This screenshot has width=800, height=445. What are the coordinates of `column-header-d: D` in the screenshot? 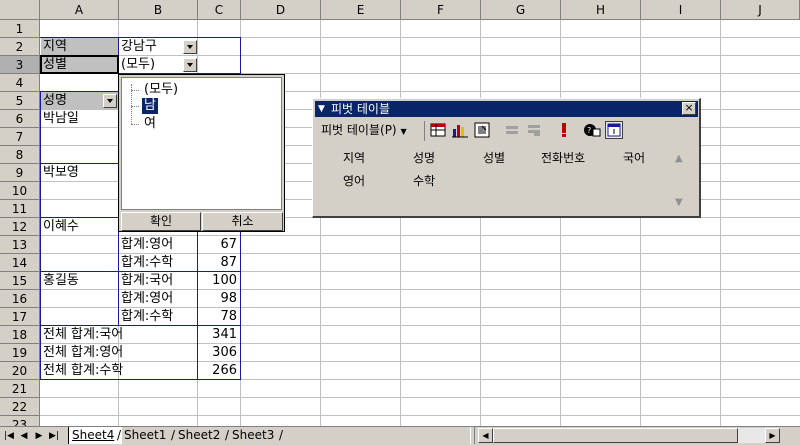 It's located at (281, 10).